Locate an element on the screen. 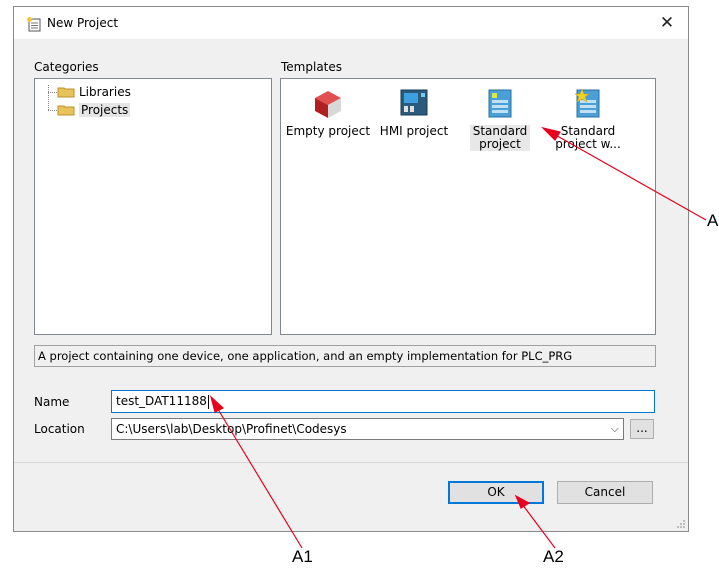  annotation-arrow-a1 is located at coordinates (259, 477).